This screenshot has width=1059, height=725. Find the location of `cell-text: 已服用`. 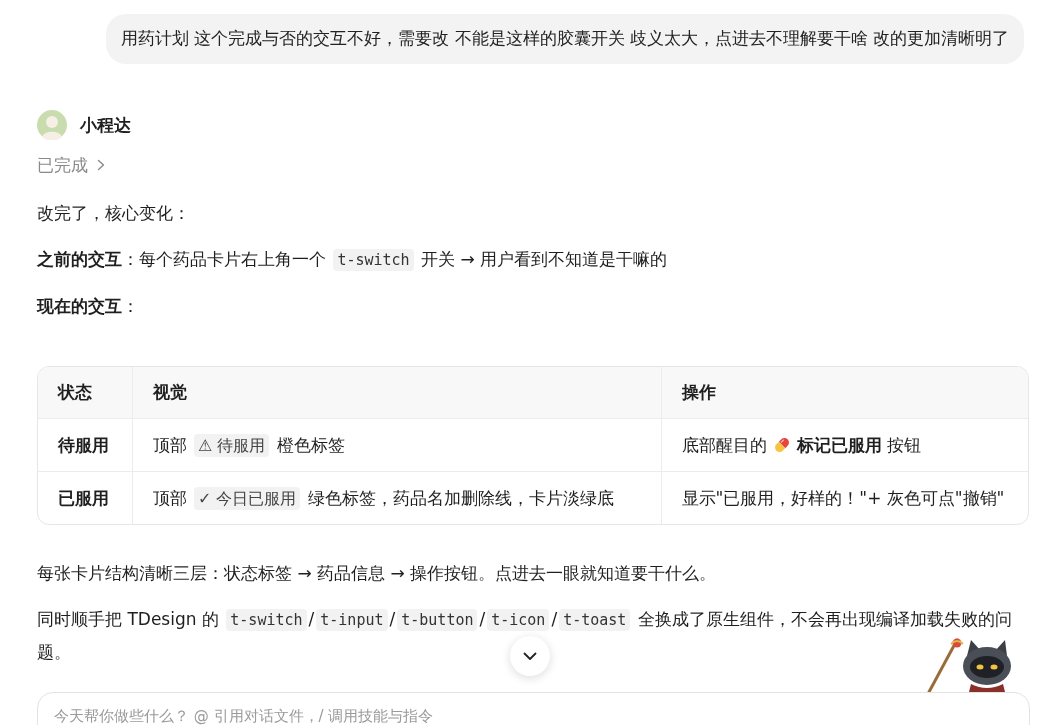

cell-text: 已服用 is located at coordinates (83, 498).